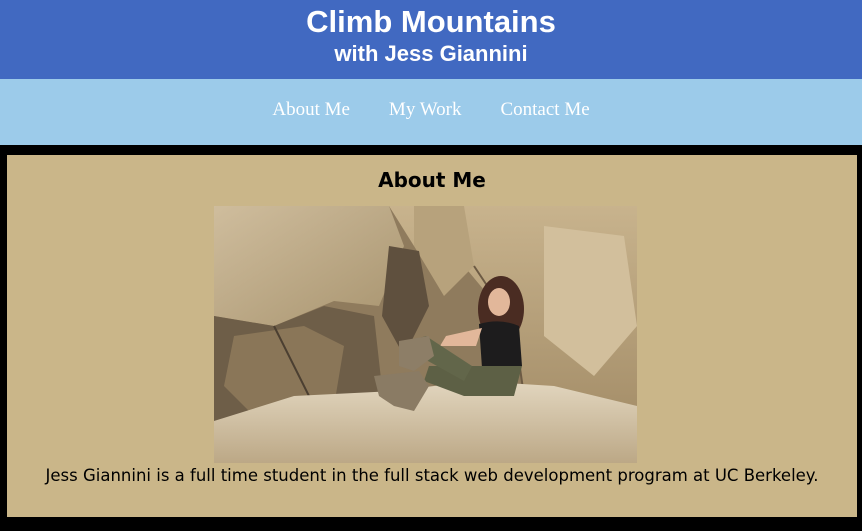 This screenshot has height=531, width=862. I want to click on main-nav: About Me My Work Contact Me, so click(431, 112).